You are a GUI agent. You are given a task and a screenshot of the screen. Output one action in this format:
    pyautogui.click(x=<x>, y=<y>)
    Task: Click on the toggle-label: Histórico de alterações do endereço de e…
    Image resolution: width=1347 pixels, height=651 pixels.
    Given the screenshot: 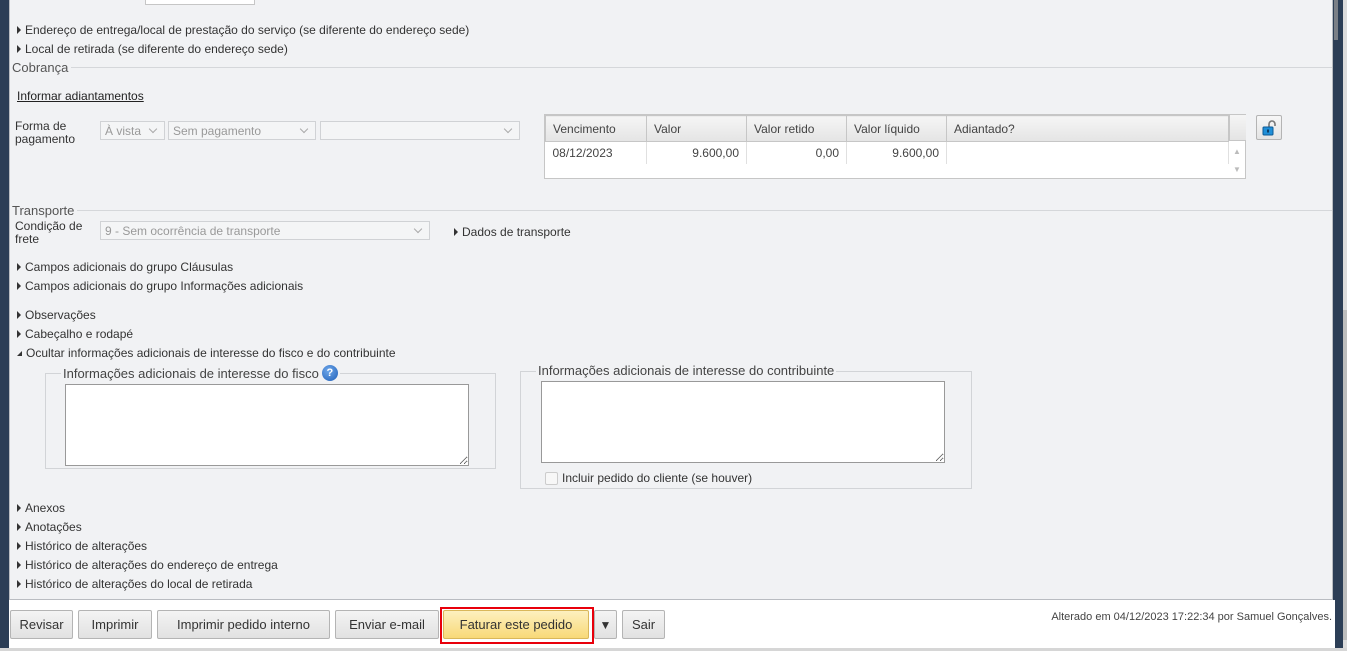 What is the action you would take?
    pyautogui.click(x=151, y=565)
    